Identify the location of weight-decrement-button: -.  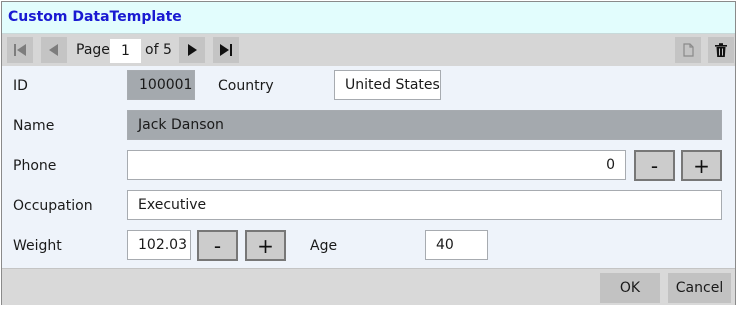
(217, 245).